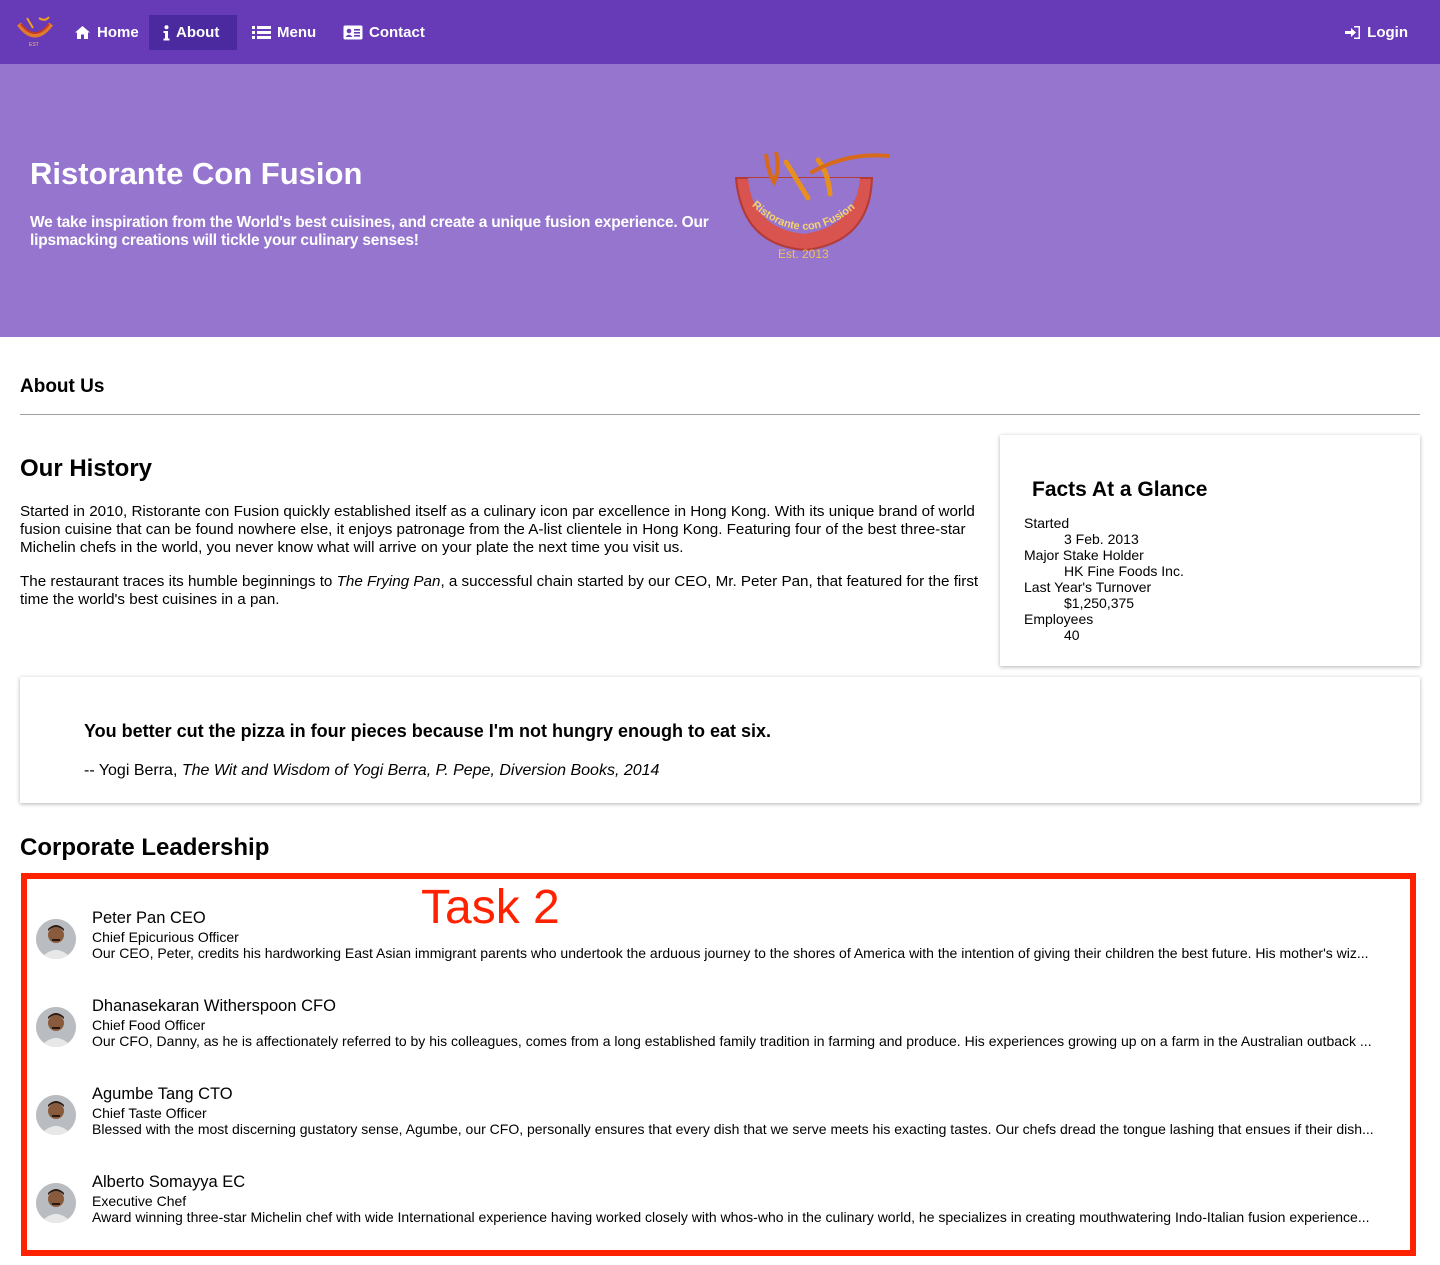 The width and height of the screenshot is (1440, 1265). Describe the element at coordinates (813, 202) in the screenshot. I see `restaurant-logo: Ristorante con Fusion Est. 2013` at that location.